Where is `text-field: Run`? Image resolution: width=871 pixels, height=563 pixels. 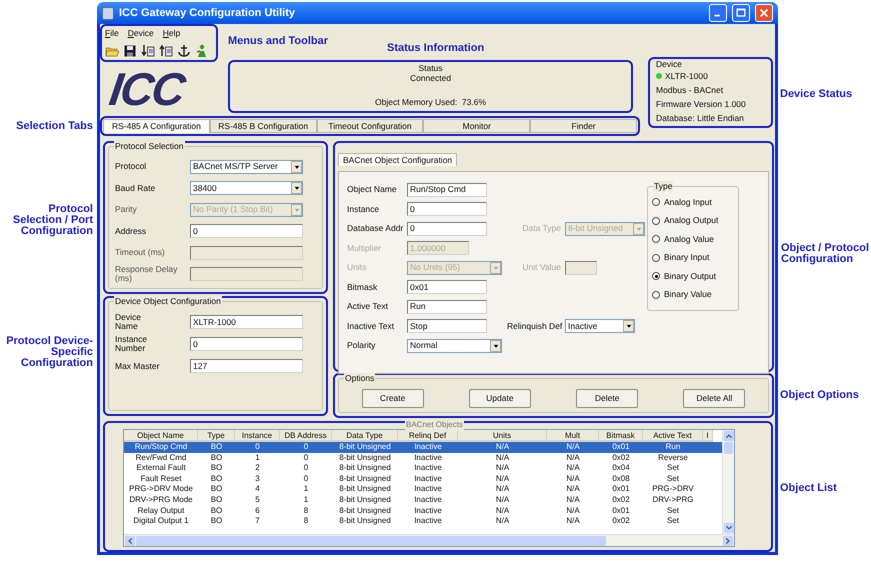 text-field: Run is located at coordinates (447, 307).